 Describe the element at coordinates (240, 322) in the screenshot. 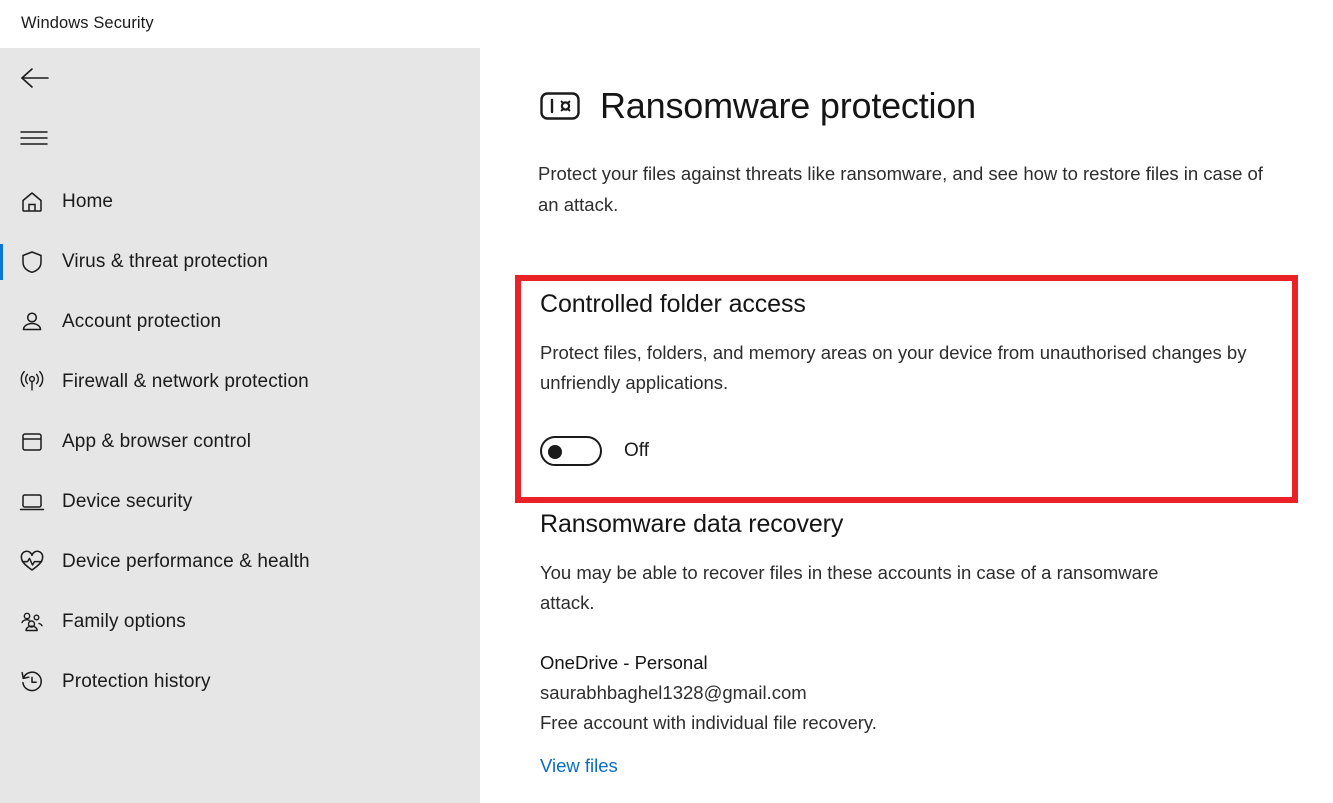

I see `sidebar-item-account-protection: Account protection` at that location.